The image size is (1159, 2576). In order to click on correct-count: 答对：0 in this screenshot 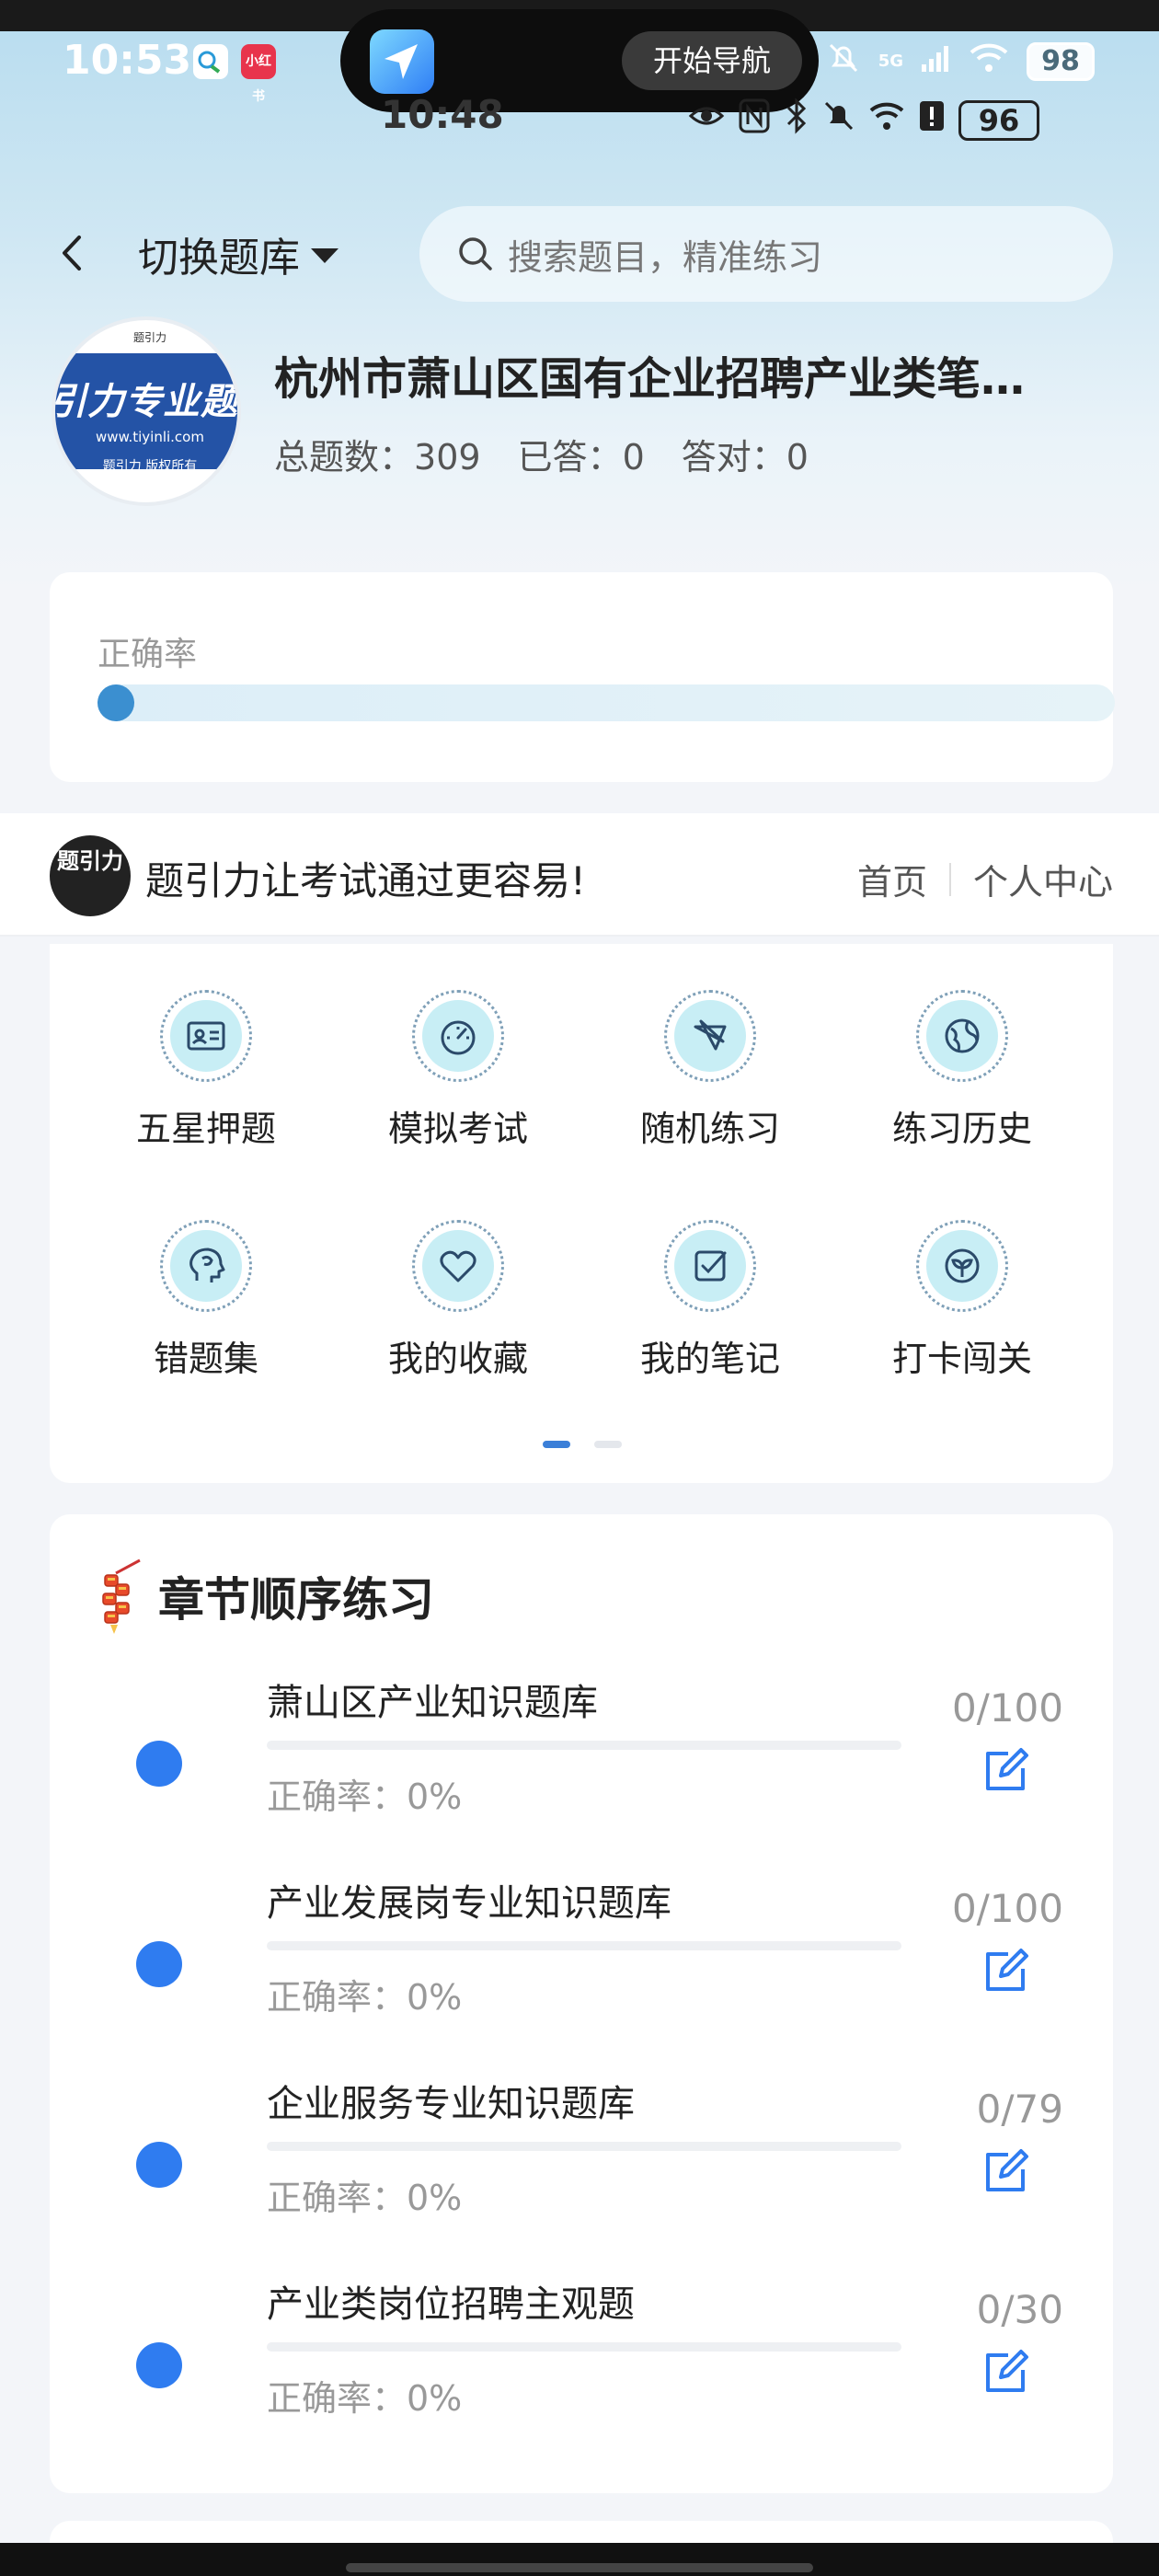, I will do `click(745, 454)`.